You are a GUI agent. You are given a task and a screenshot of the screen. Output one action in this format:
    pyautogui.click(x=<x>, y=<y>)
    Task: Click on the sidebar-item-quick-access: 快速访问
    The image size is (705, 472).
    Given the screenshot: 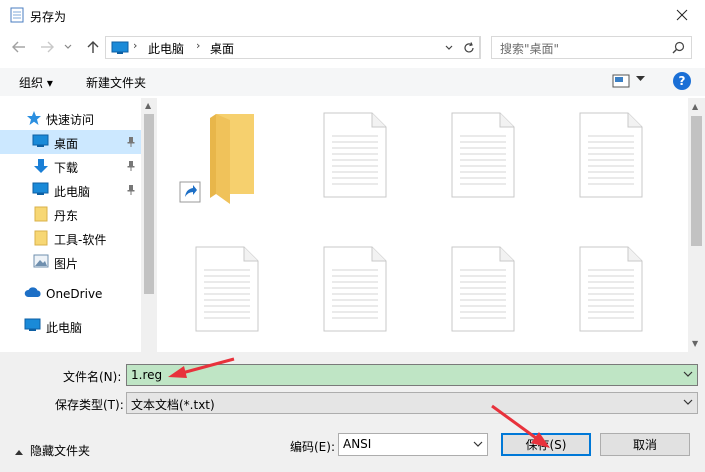 What is the action you would take?
    pyautogui.click(x=70, y=118)
    